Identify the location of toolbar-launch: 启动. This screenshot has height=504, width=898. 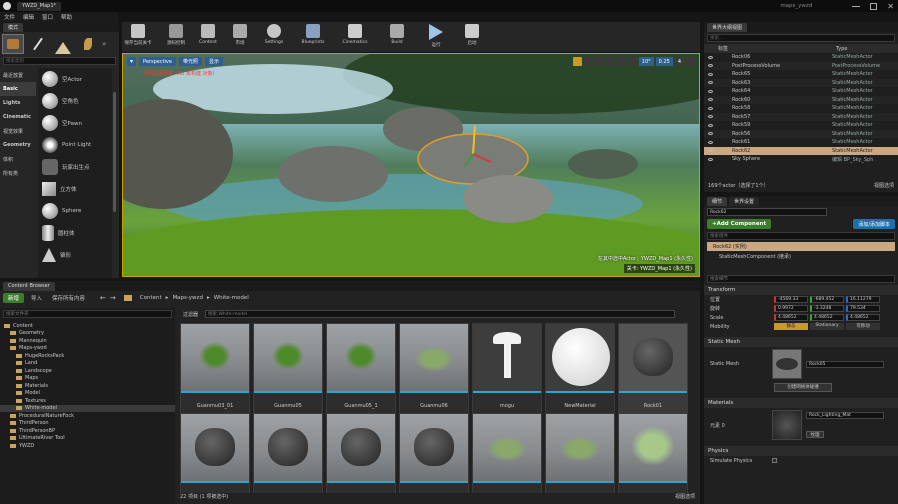
(472, 37).